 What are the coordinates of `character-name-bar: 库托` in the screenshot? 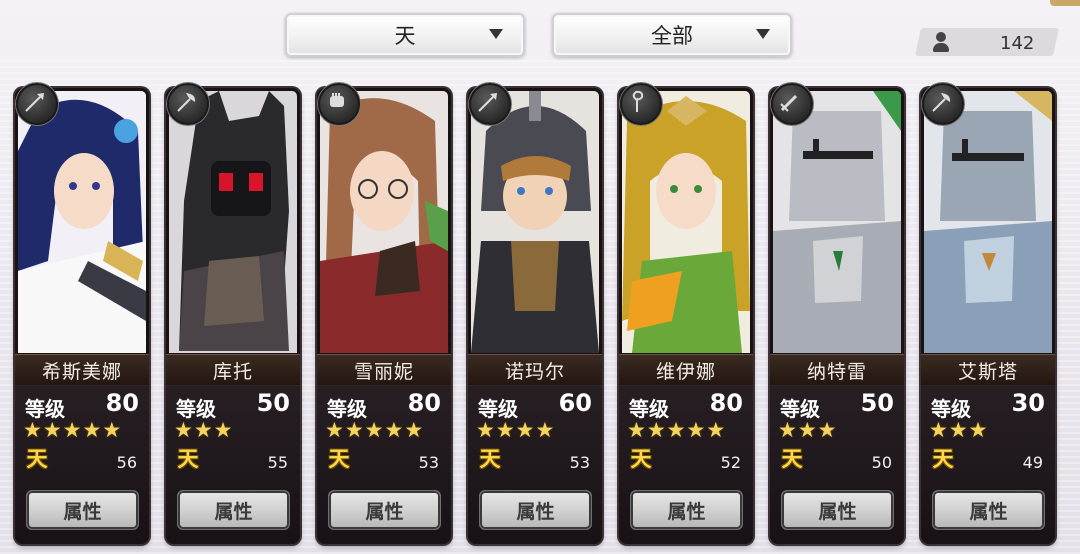 It's located at (233, 370).